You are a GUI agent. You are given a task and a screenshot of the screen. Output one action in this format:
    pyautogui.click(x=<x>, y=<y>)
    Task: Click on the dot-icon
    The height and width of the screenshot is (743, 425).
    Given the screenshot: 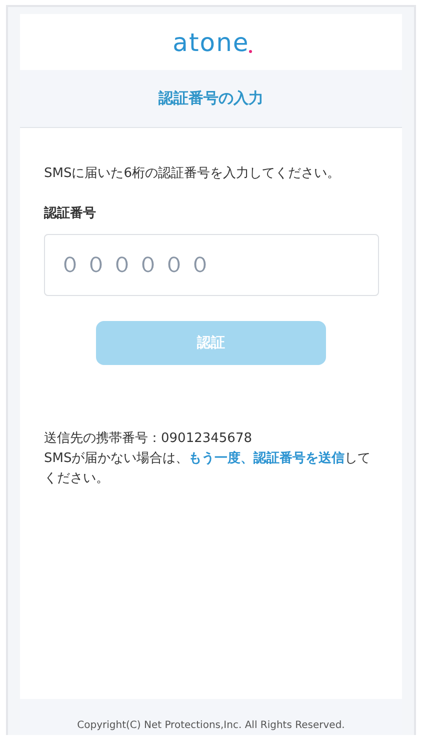 What is the action you would take?
    pyautogui.click(x=250, y=51)
    